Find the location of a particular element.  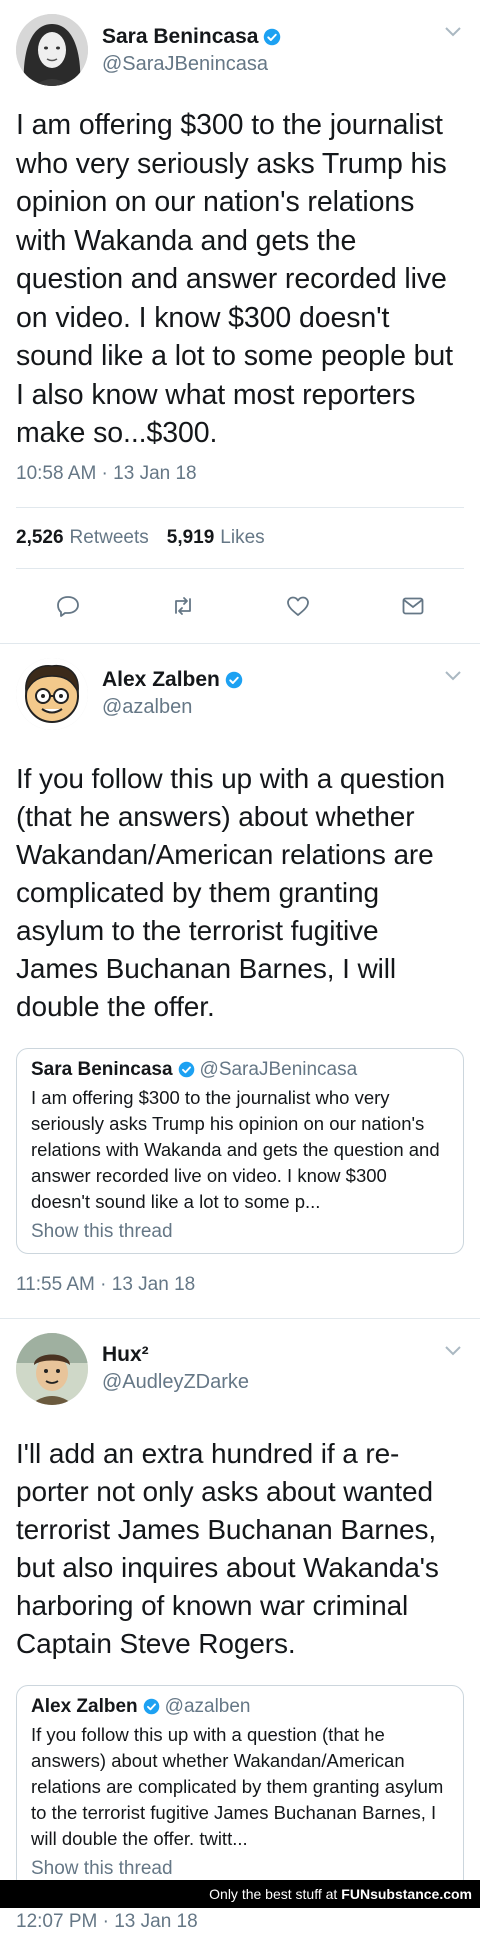

likes-label: Likes is located at coordinates (242, 538).